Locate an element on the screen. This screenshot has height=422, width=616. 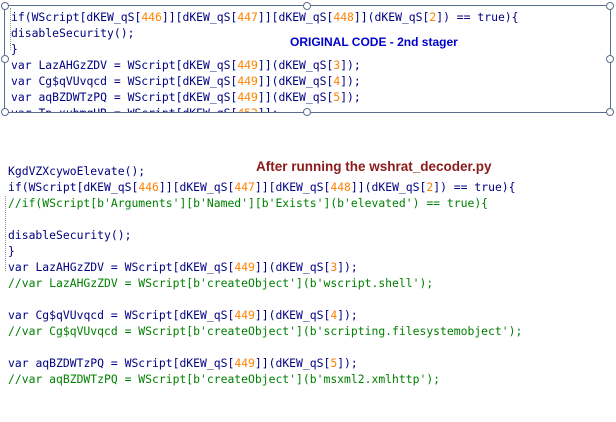
code-number: 452 is located at coordinates (247, 109).